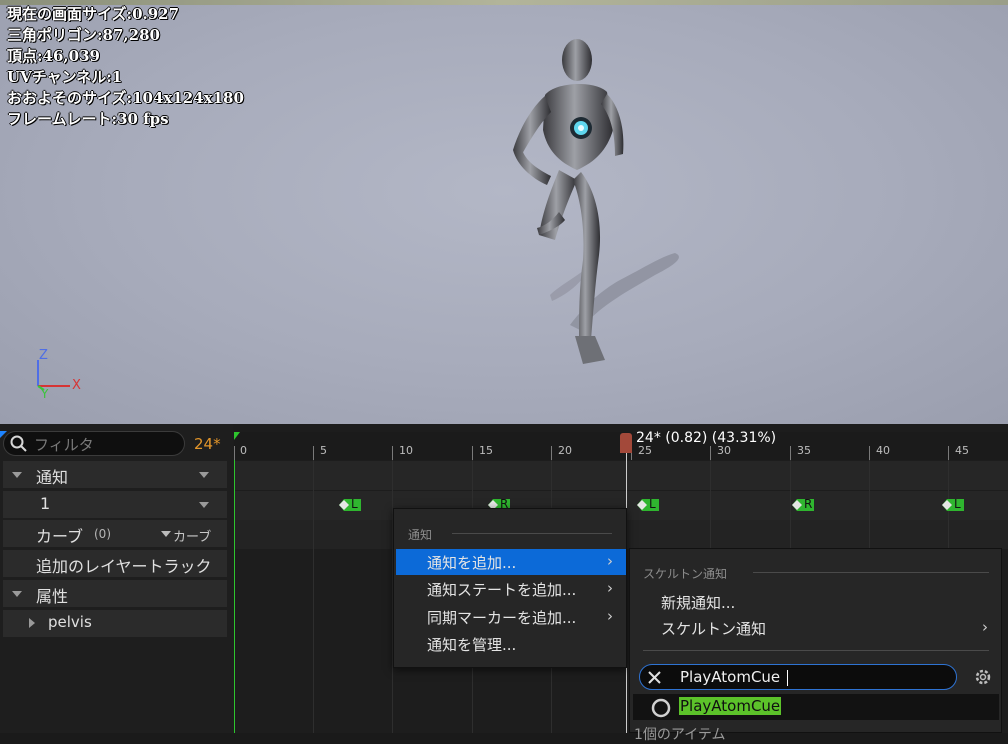  What do you see at coordinates (804, 450) in the screenshot?
I see `tick-label: 35` at bounding box center [804, 450].